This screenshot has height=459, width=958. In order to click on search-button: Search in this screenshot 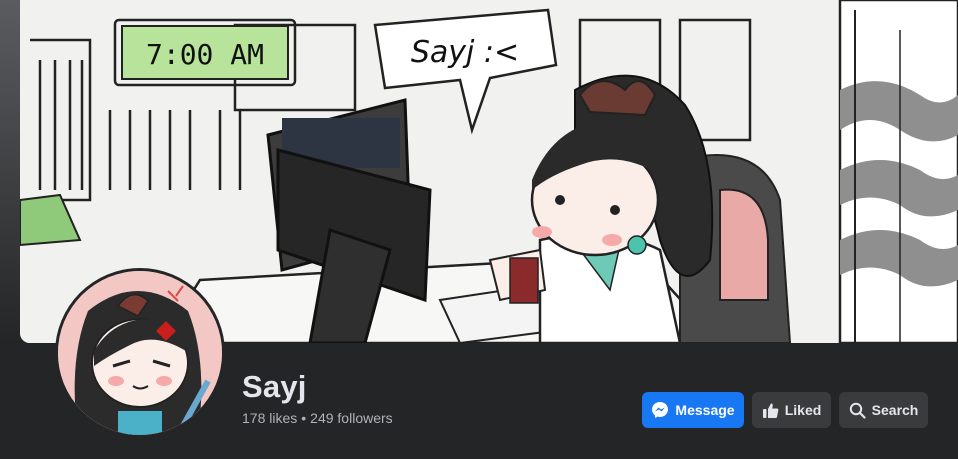, I will do `click(883, 410)`.